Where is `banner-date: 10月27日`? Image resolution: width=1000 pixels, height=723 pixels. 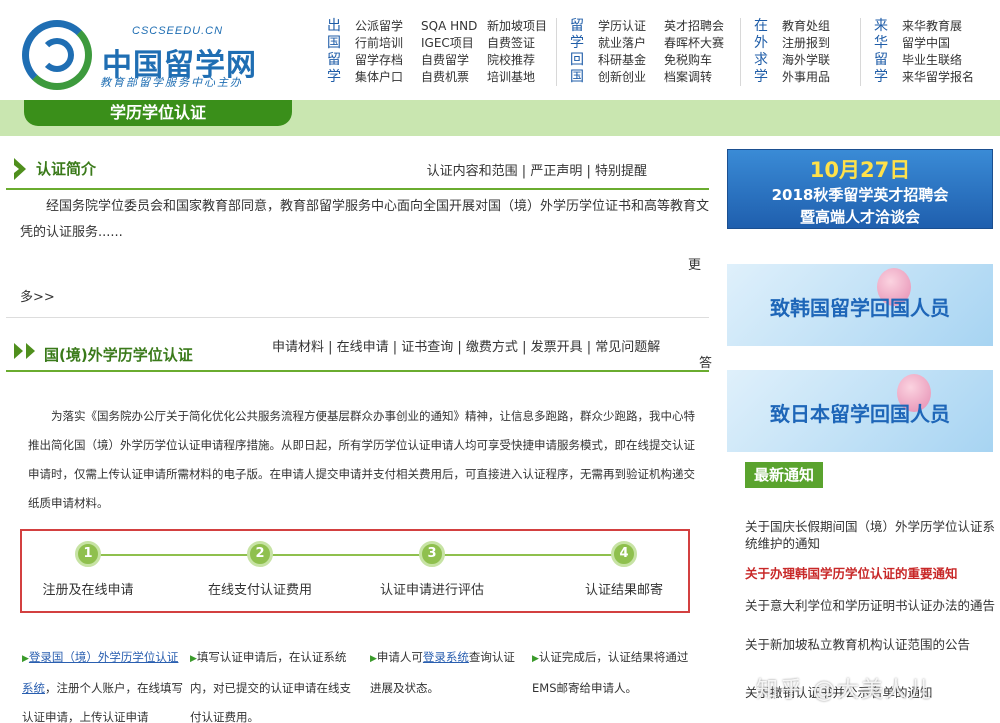 banner-date: 10月27日 is located at coordinates (860, 170).